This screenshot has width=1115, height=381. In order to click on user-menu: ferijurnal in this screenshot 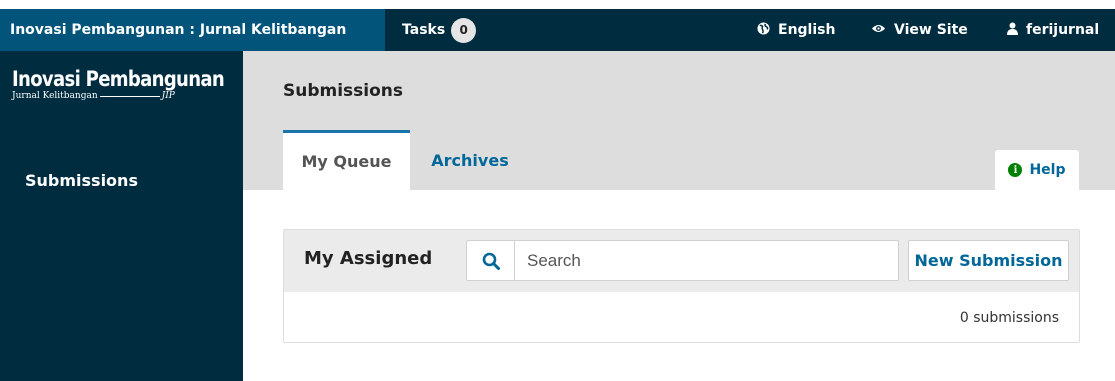, I will do `click(1053, 30)`.